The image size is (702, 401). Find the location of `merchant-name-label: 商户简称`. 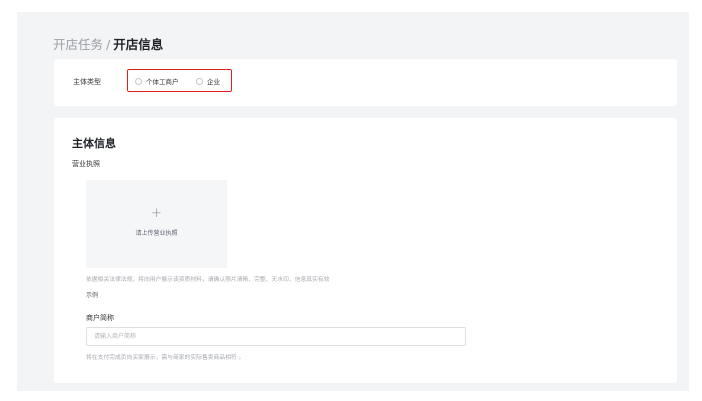

merchant-name-label: 商户简称 is located at coordinates (100, 318).